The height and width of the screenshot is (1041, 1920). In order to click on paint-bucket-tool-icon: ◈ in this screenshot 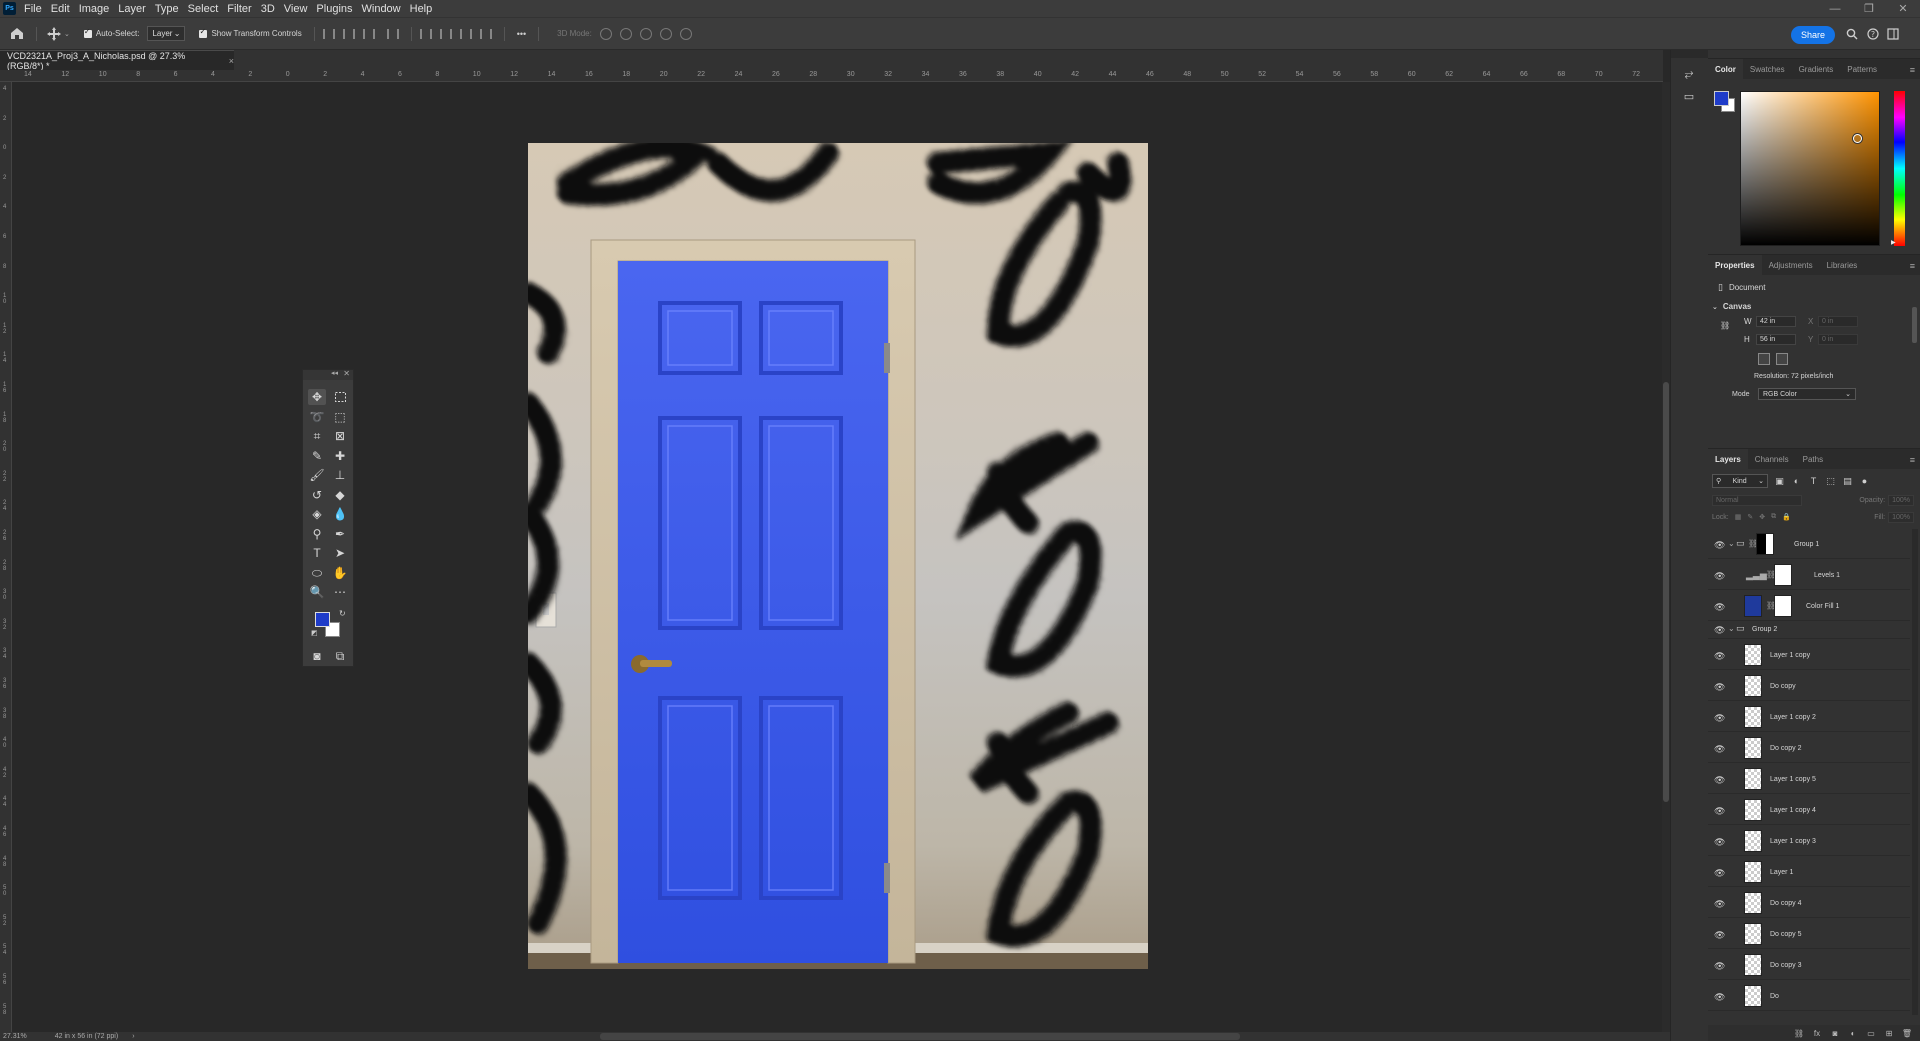, I will do `click(317, 514)`.